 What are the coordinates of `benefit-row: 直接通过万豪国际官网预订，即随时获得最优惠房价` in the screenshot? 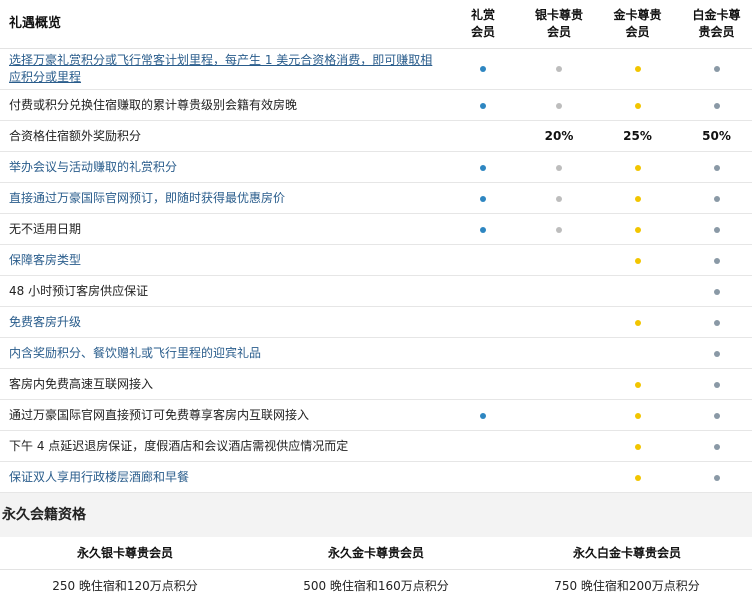 It's located at (376, 198).